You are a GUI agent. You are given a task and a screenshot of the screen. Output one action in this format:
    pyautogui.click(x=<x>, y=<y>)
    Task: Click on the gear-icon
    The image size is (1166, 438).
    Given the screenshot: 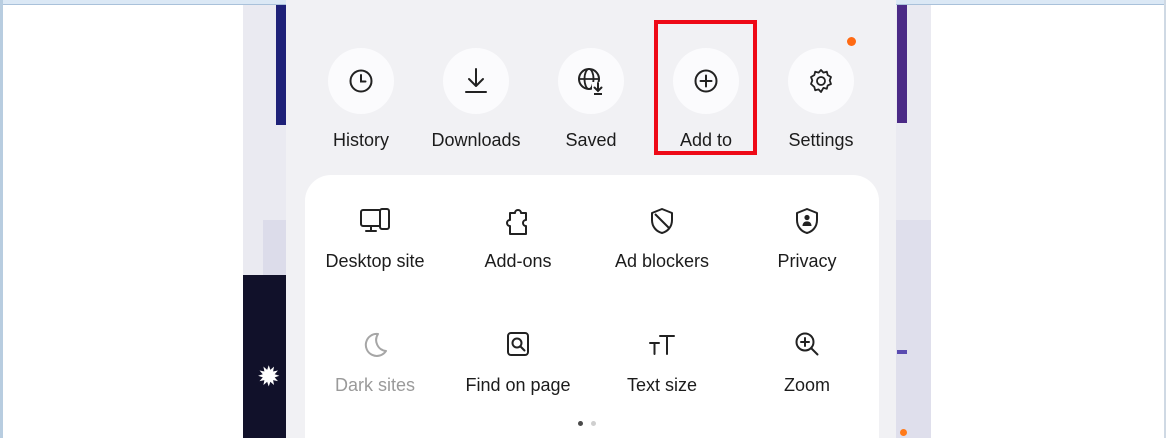 What is the action you would take?
    pyautogui.click(x=821, y=81)
    